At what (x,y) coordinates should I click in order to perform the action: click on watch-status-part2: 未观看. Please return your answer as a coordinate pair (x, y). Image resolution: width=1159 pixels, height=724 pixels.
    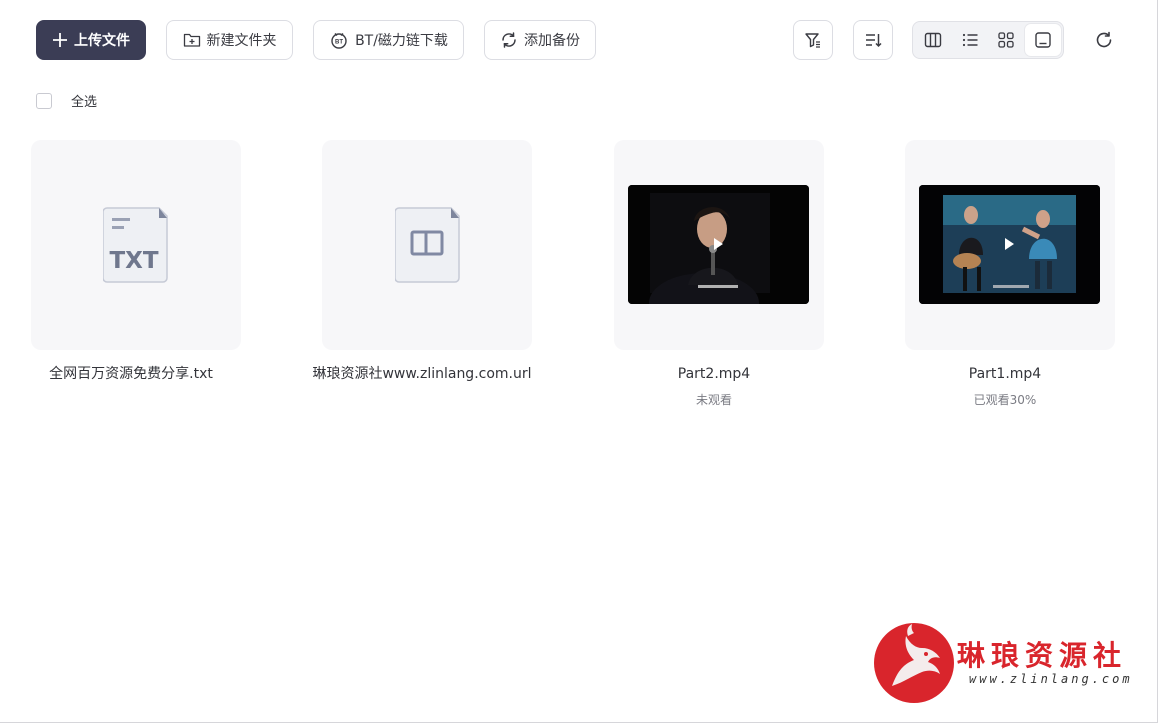
    Looking at the image, I should click on (713, 400).